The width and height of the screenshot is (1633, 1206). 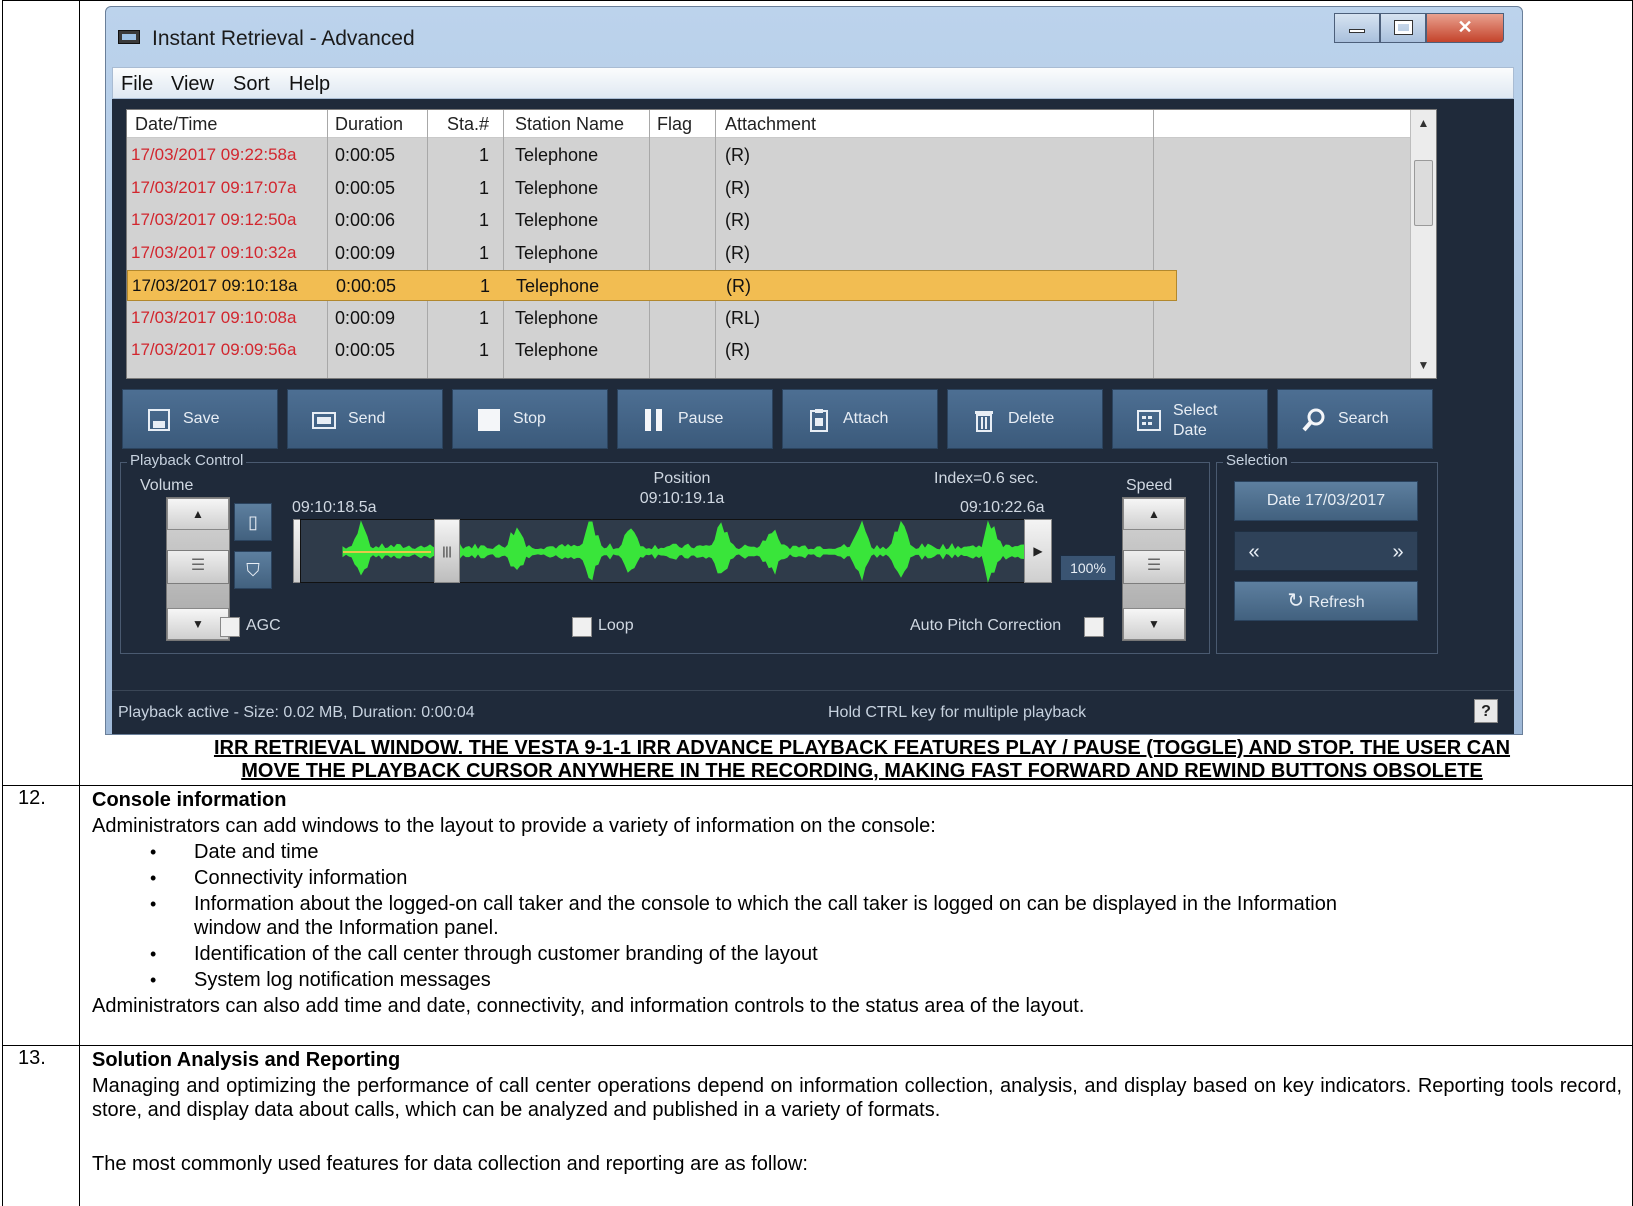 What do you see at coordinates (653, 420) in the screenshot?
I see `pause-icon` at bounding box center [653, 420].